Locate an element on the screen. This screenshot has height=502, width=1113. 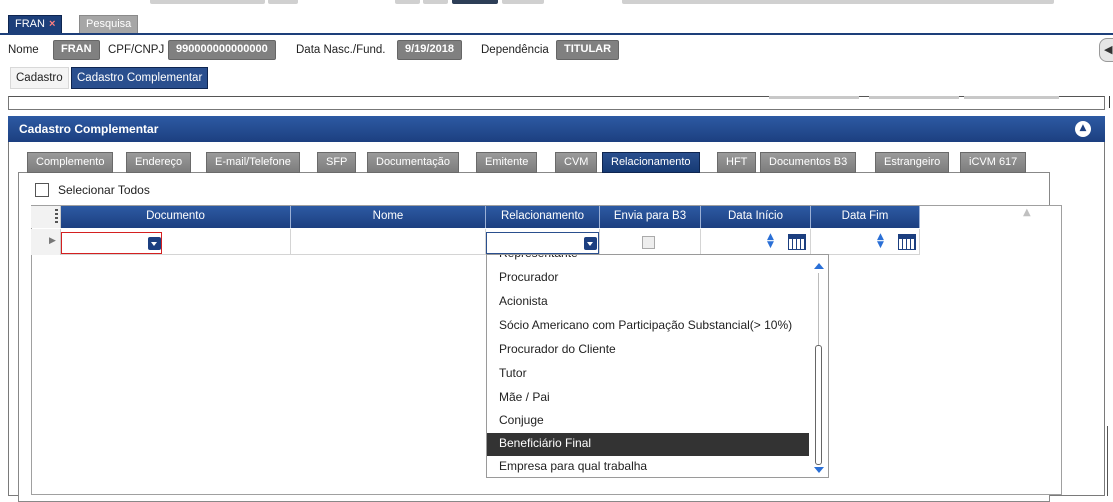
dropdown-option: Representante is located at coordinates (648, 260).